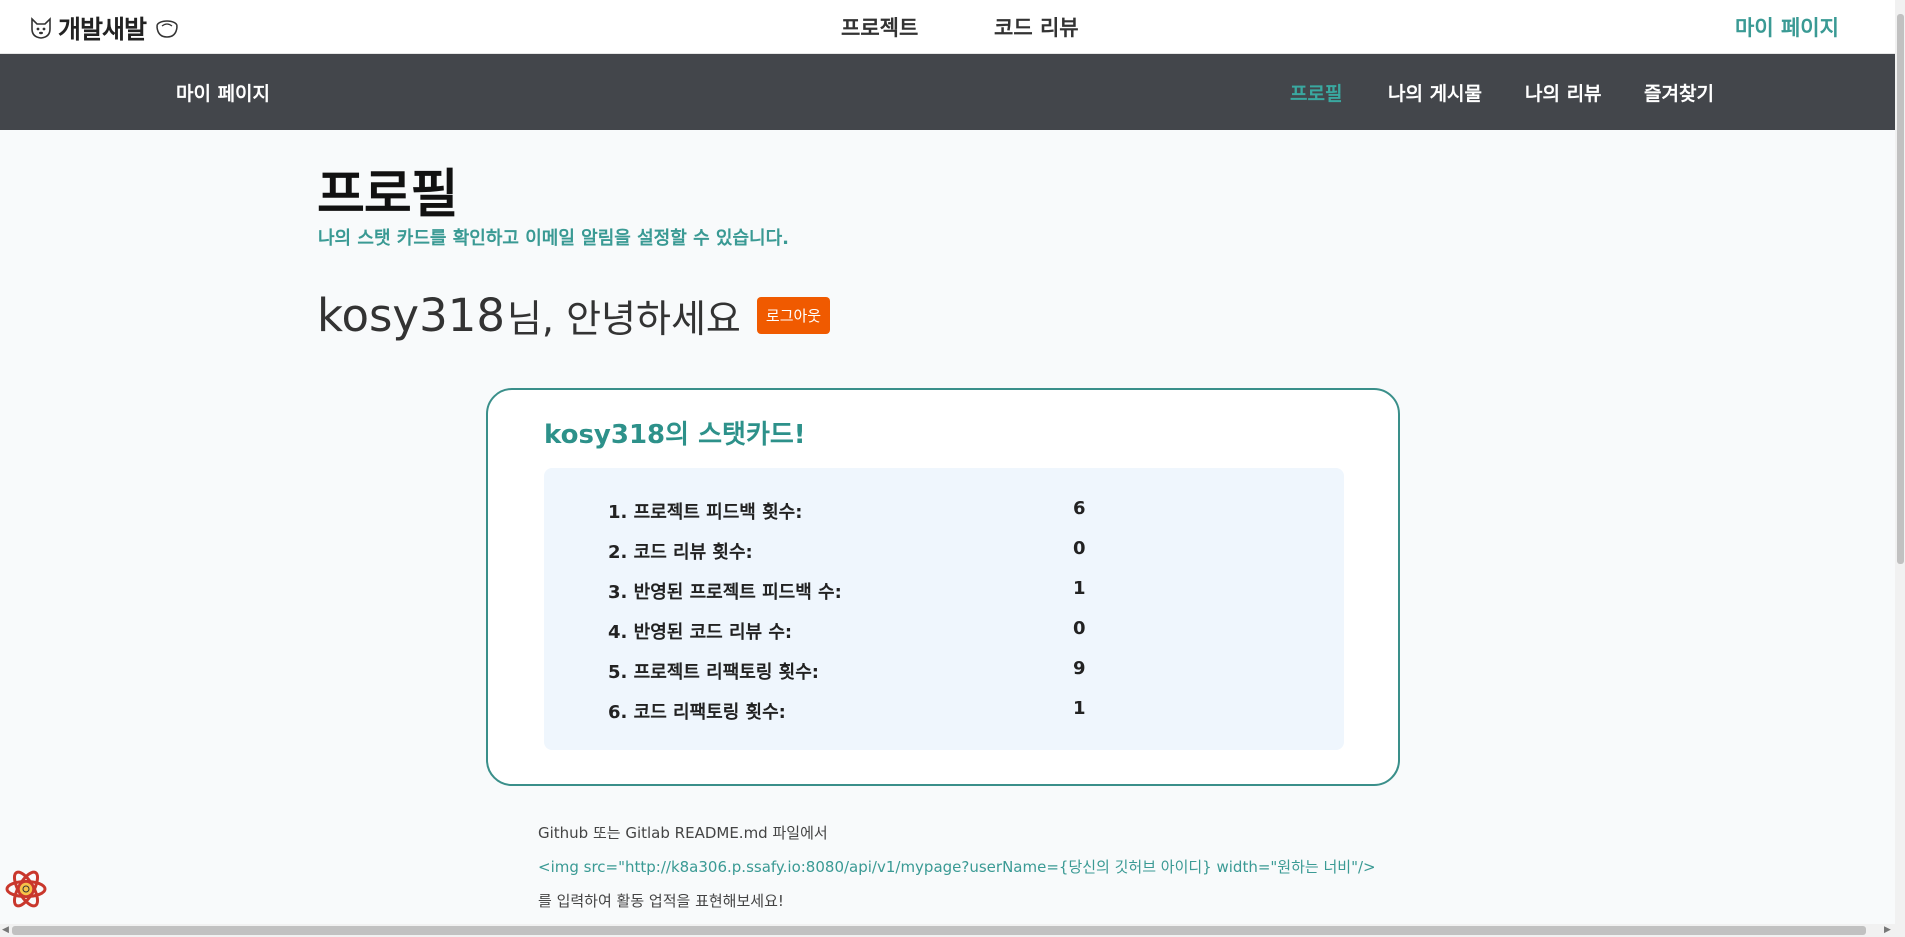 This screenshot has height=937, width=1905. I want to click on stat-card-title-suffix: 의 스탯카드!, so click(735, 435).